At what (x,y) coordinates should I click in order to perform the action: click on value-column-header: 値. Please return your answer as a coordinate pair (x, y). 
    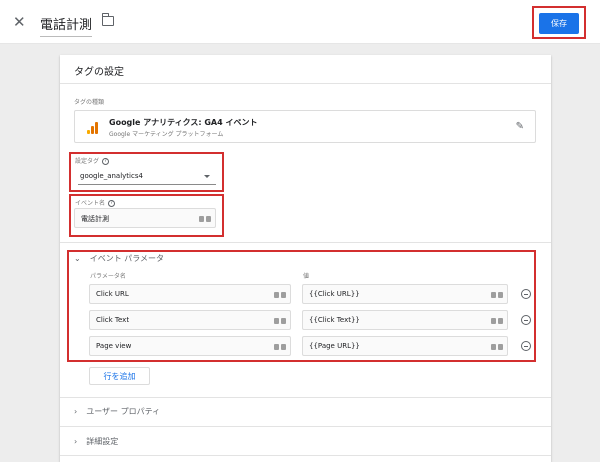
    Looking at the image, I should click on (306, 276).